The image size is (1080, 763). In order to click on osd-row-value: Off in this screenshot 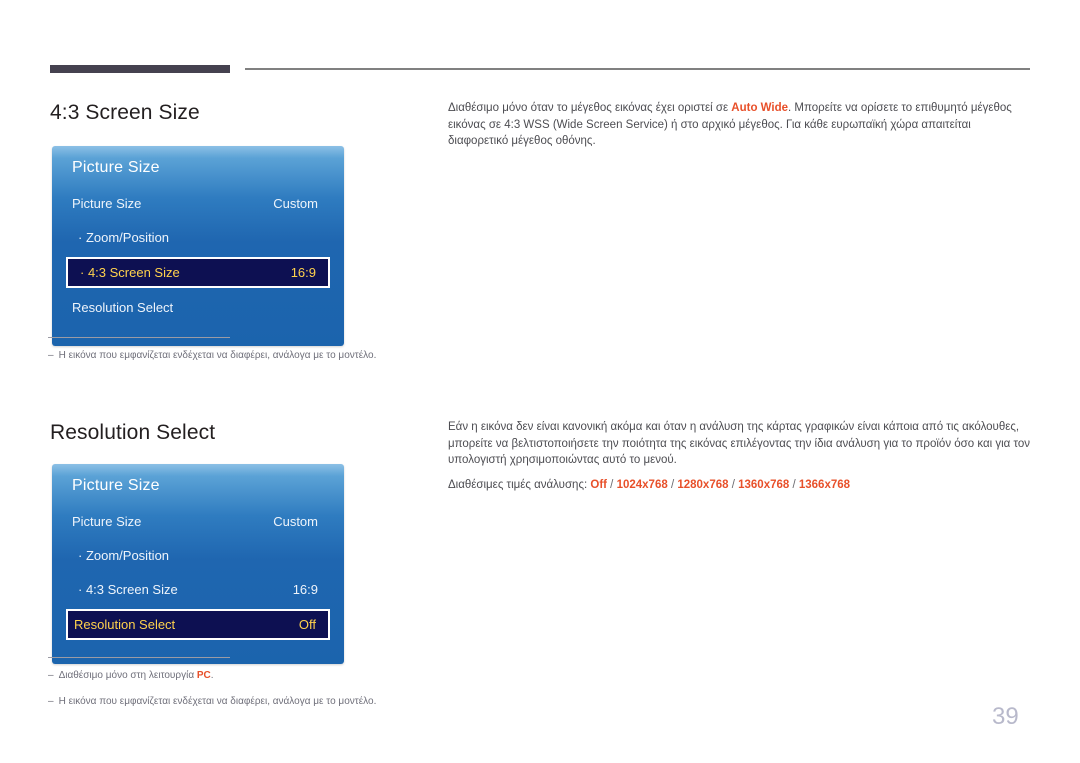, I will do `click(307, 624)`.